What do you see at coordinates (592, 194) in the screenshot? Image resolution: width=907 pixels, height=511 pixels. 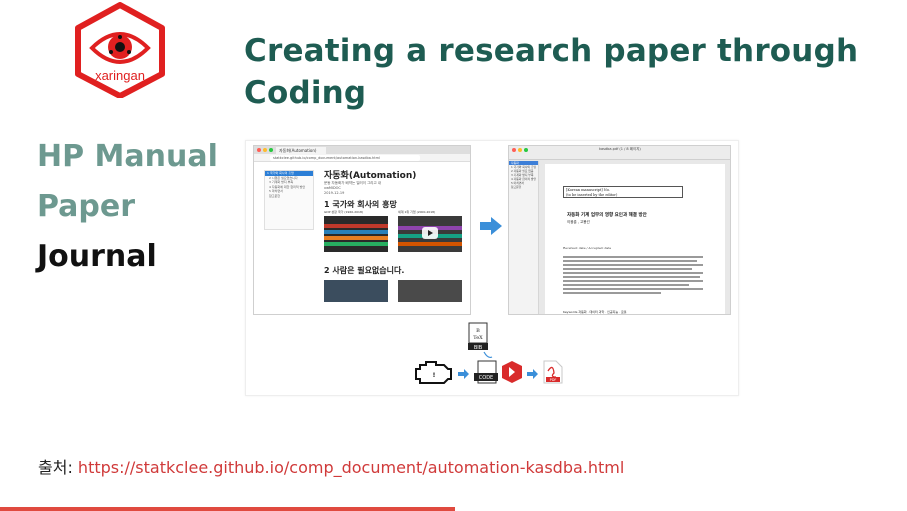 I see `manuscript-line: (to be inserted by the editor)` at bounding box center [592, 194].